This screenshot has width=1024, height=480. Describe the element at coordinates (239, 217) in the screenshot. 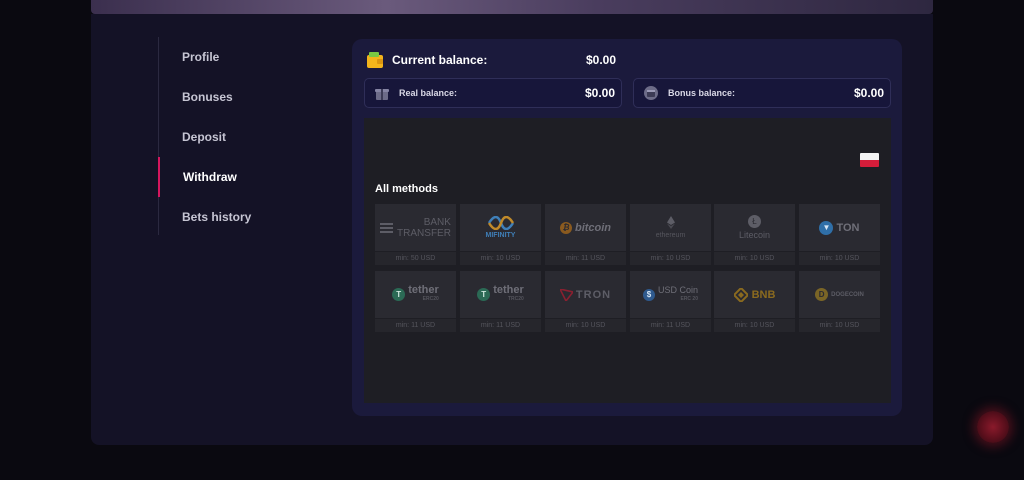

I see `sidebar-item-bets-history: Bets history` at that location.